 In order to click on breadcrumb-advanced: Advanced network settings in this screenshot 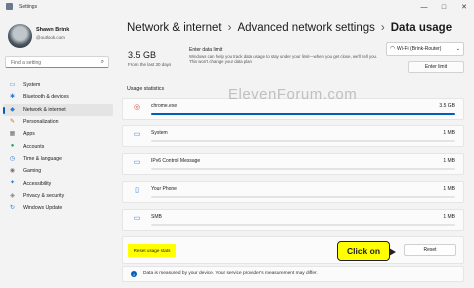, I will do `click(305, 28)`.